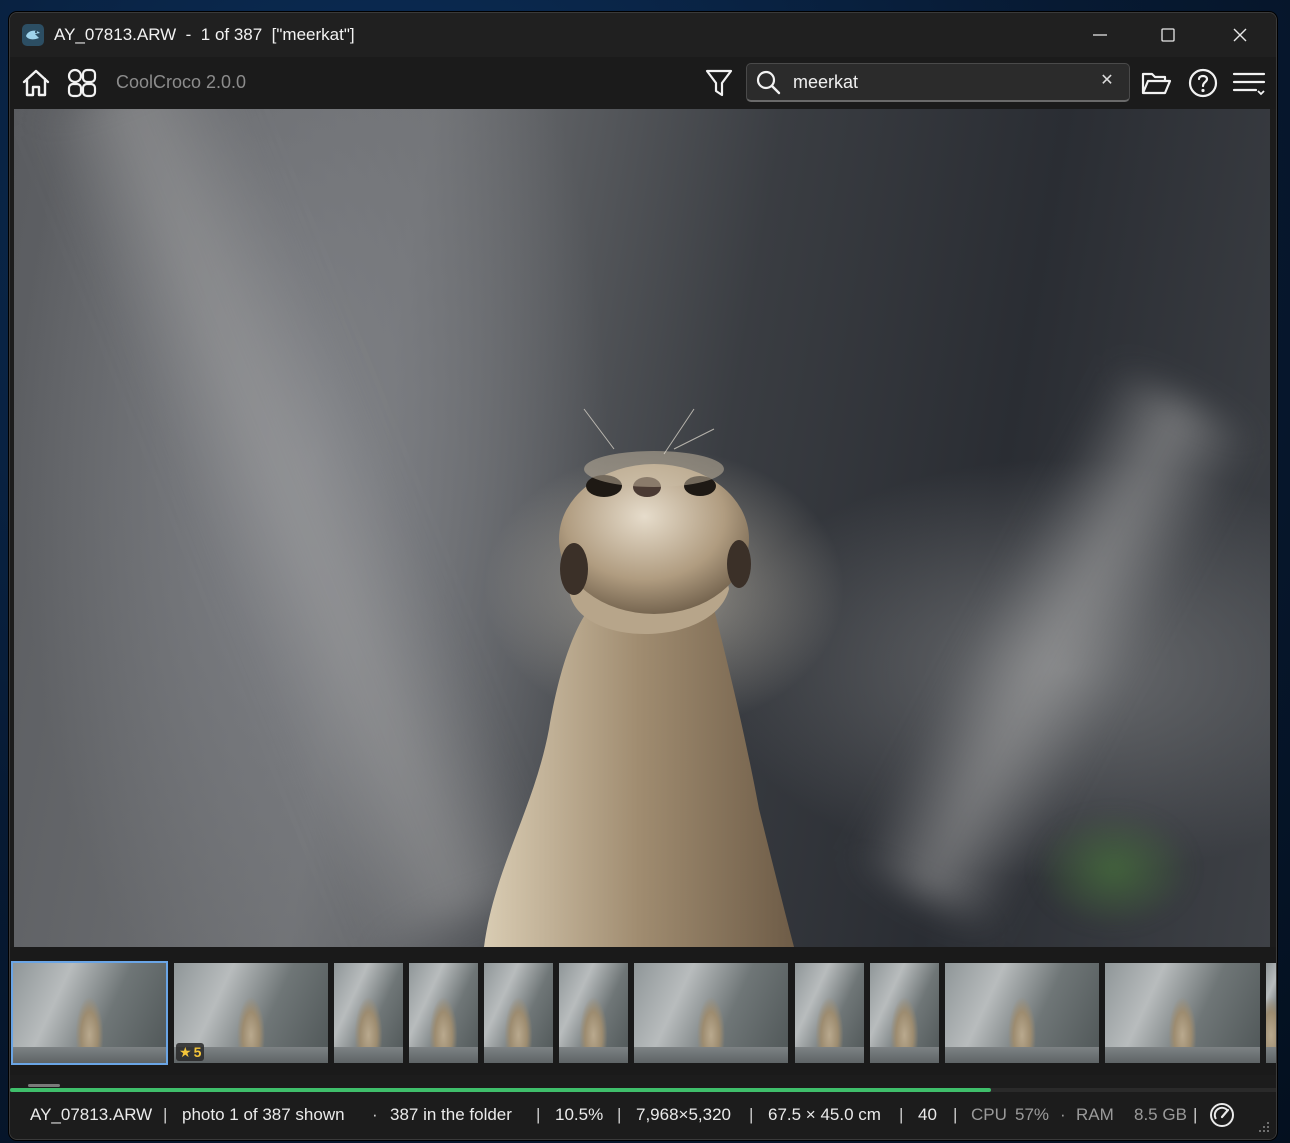 The height and width of the screenshot is (1143, 1290). I want to click on grid-view-icon, so click(82, 83).